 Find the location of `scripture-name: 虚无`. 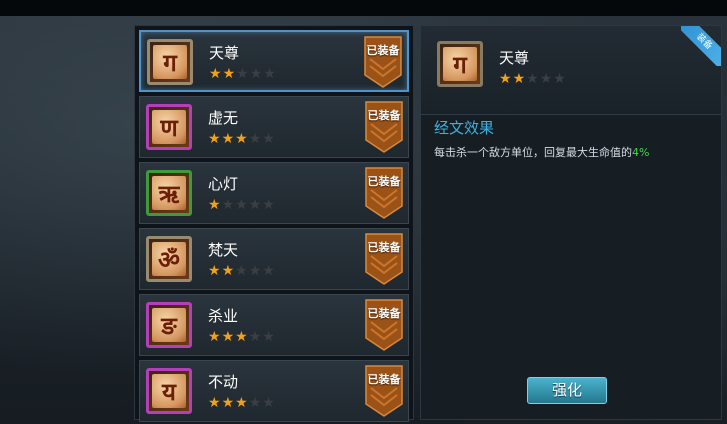

scripture-name: 虚无 is located at coordinates (223, 118).